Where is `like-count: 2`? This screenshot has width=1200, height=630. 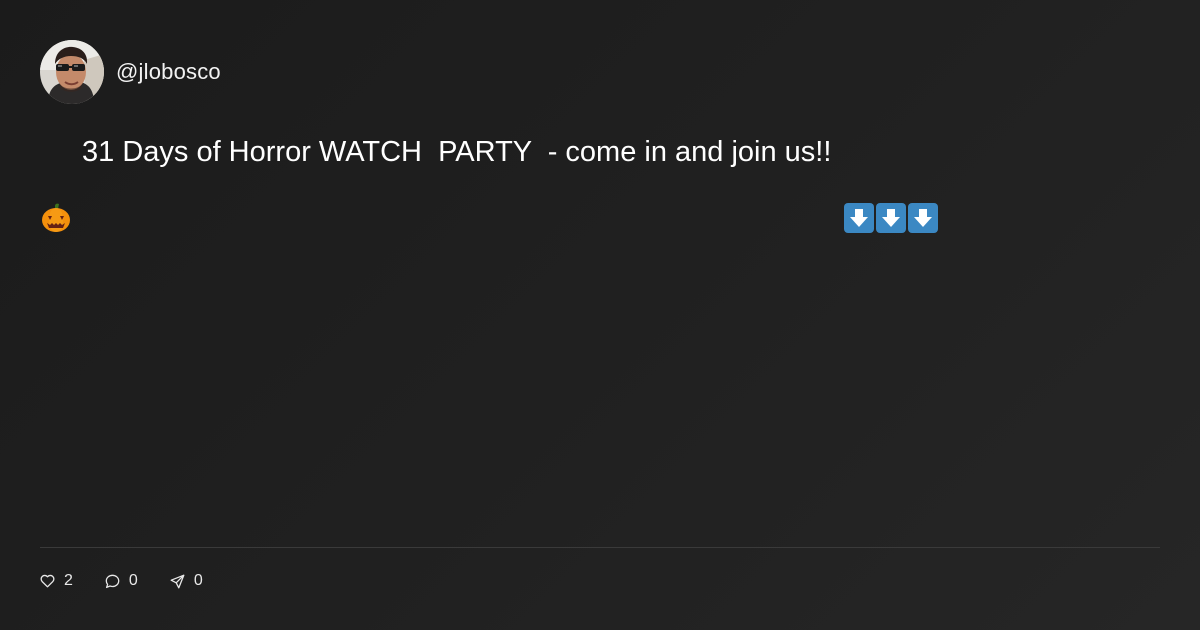 like-count: 2 is located at coordinates (68, 580).